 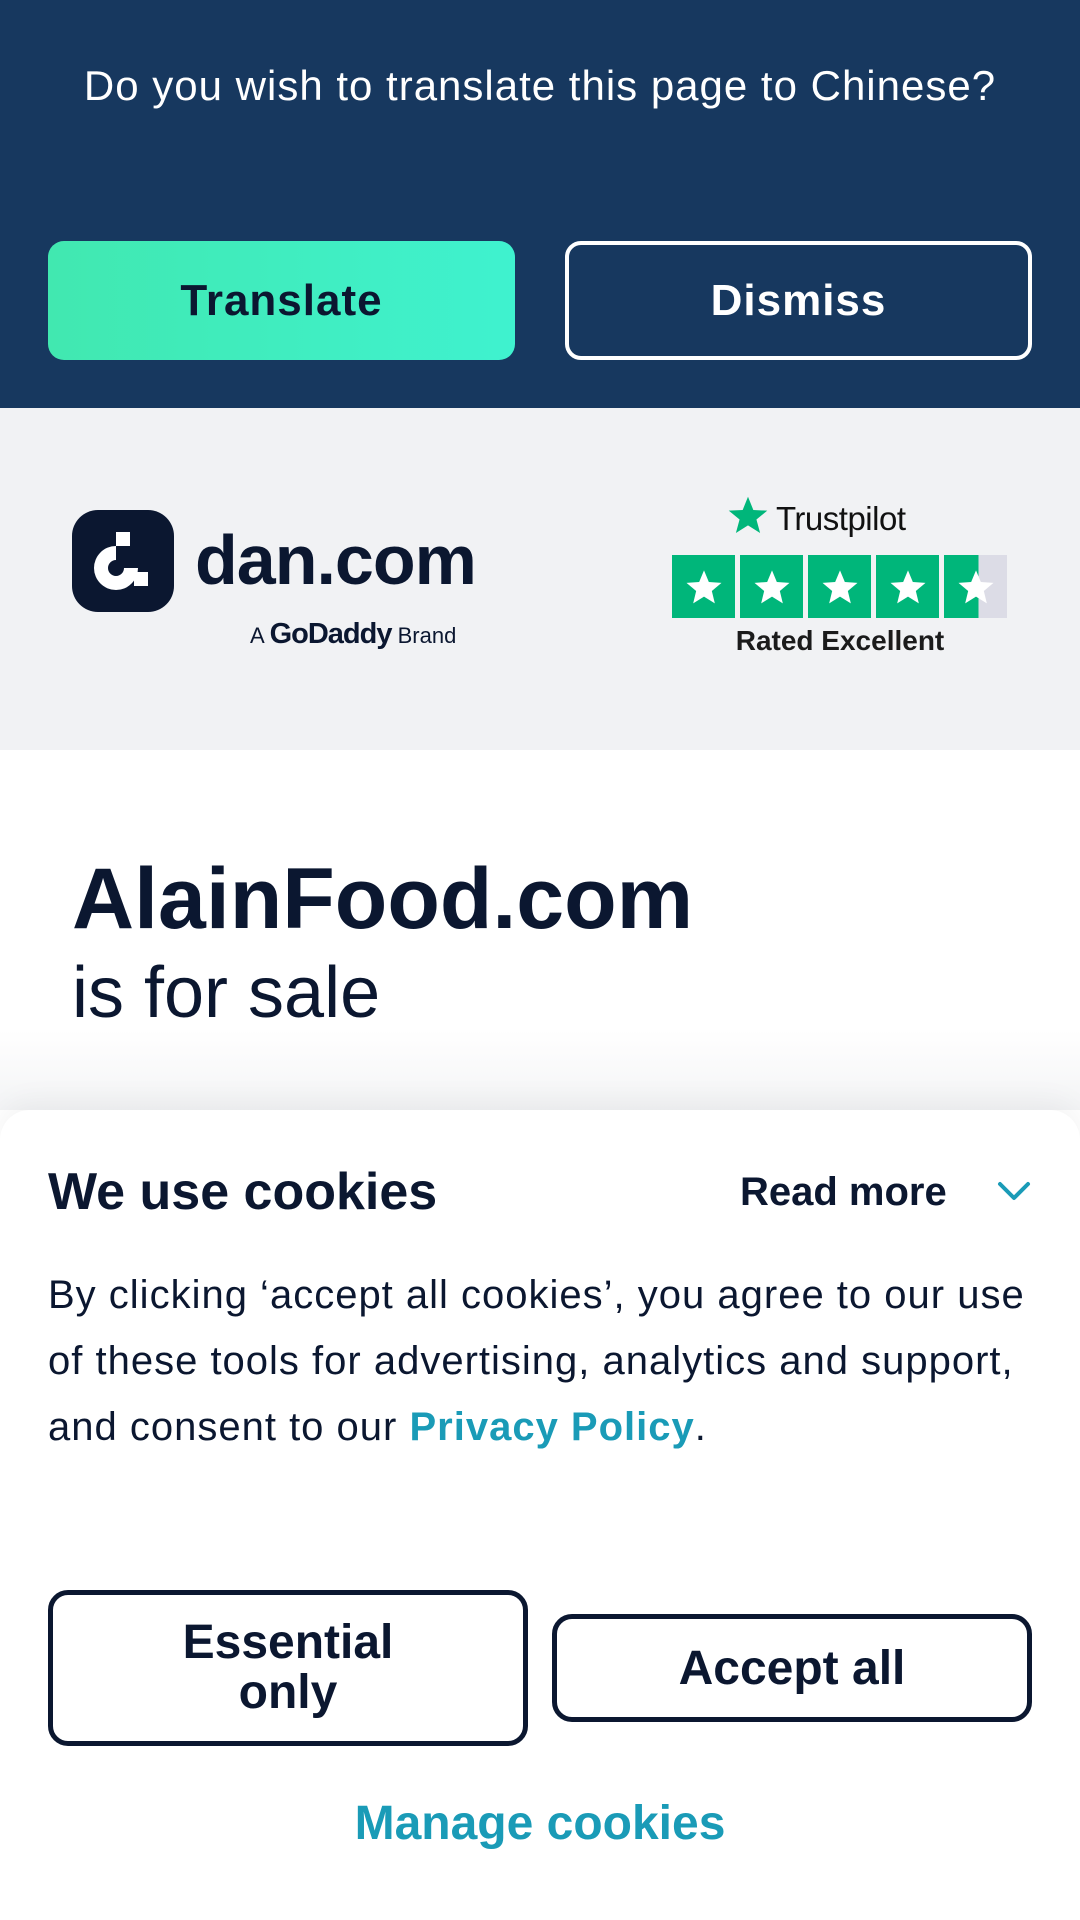 What do you see at coordinates (336, 560) in the screenshot?
I see `logo-text: dan.com` at bounding box center [336, 560].